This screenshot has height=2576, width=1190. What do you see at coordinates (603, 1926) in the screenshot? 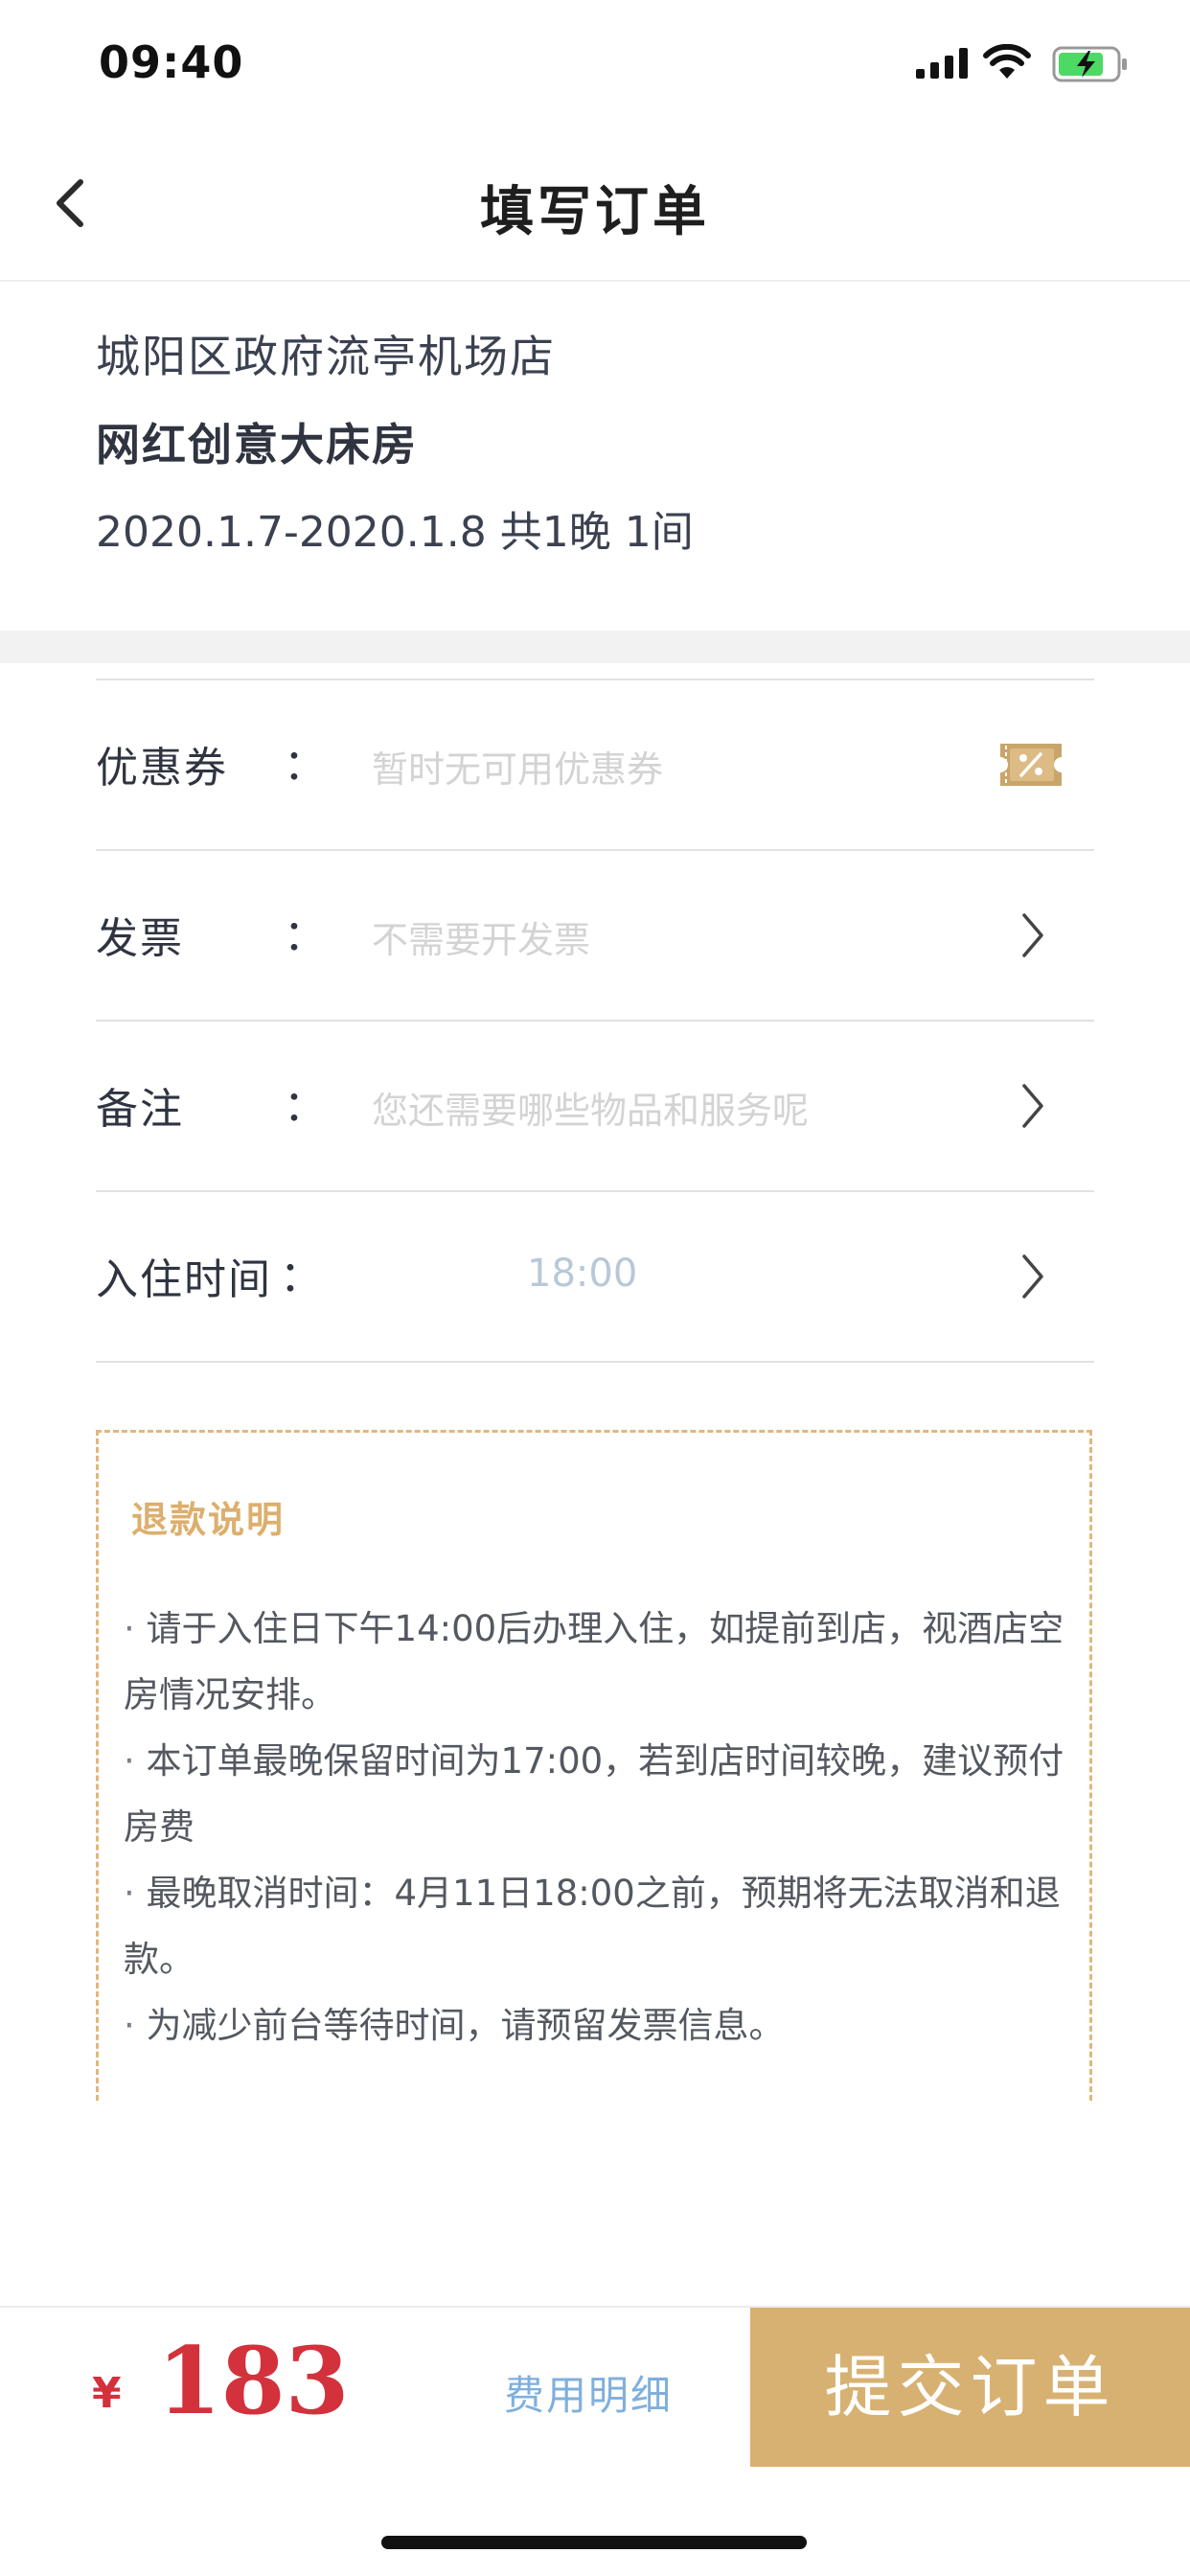
I see `refund-item: 最晚取消时间：4月11日18:00之前，预期将无法取消和退款。` at bounding box center [603, 1926].